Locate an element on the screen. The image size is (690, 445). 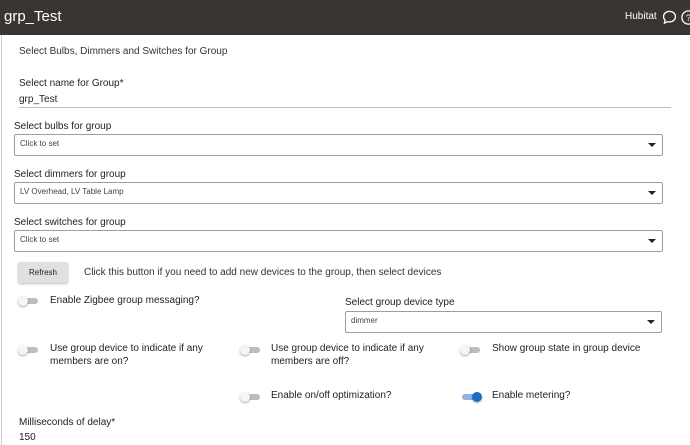
zigbee-toggle is located at coordinates (29, 301).